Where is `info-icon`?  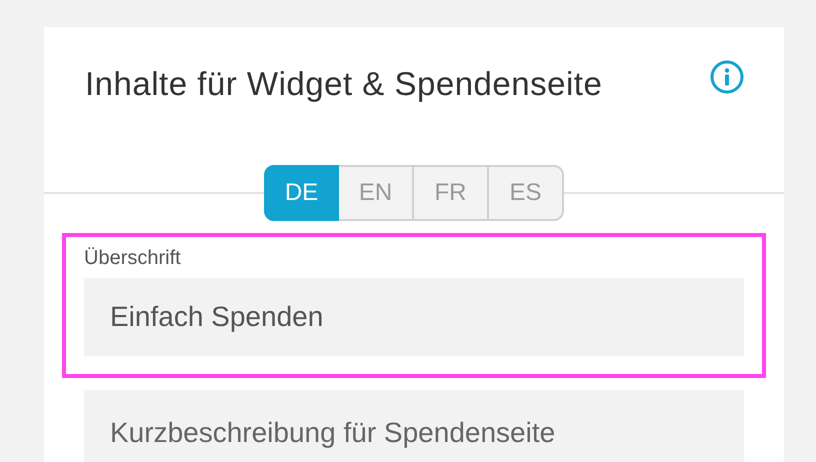 info-icon is located at coordinates (727, 77).